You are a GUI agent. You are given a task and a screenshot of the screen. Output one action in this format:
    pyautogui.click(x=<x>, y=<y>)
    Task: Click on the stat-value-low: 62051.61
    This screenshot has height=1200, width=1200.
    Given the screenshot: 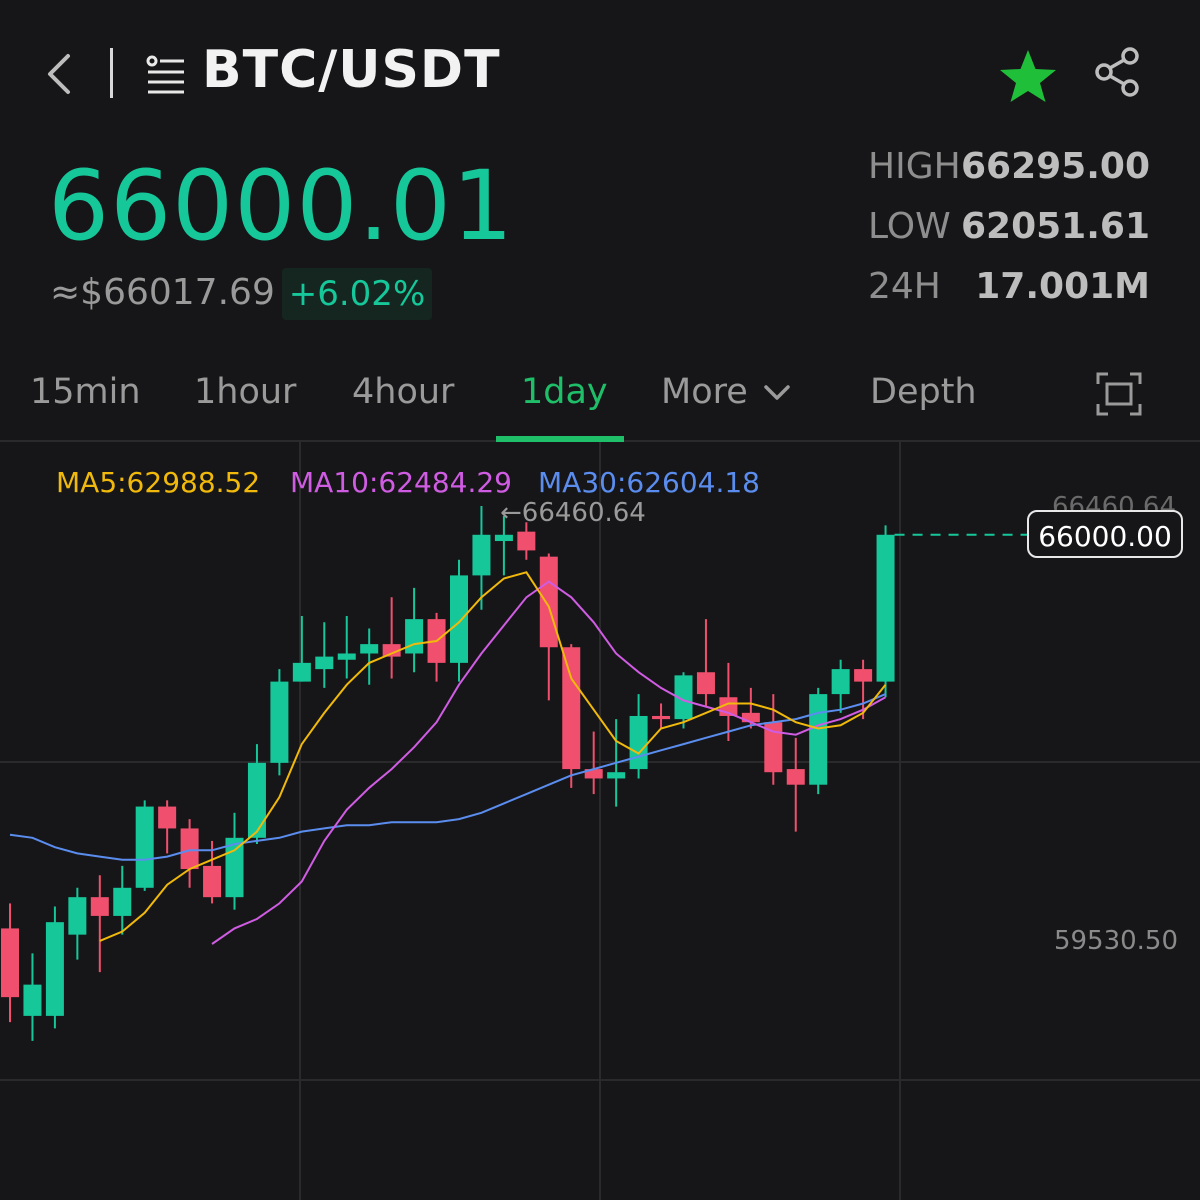 What is the action you would take?
    pyautogui.click(x=1055, y=226)
    